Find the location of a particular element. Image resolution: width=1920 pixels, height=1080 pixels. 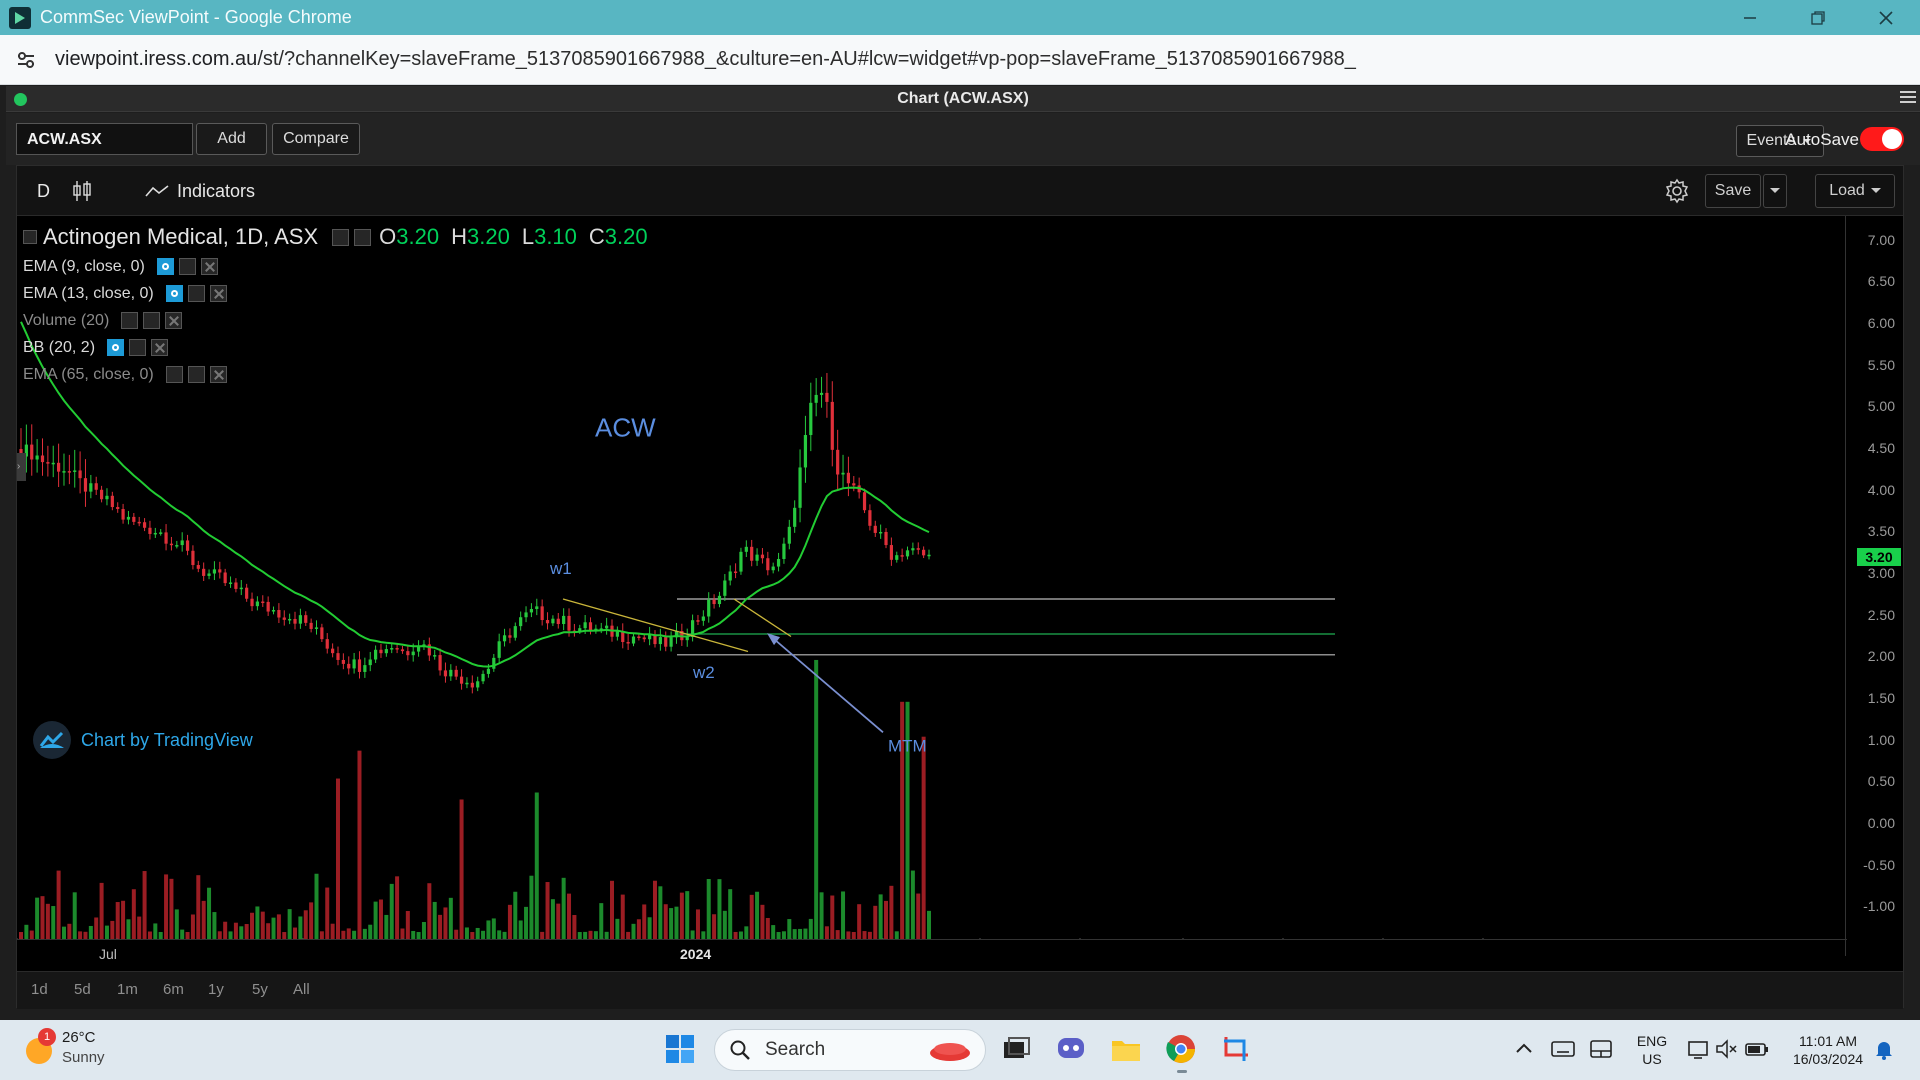

indicators-button: Indicators is located at coordinates (200, 191).